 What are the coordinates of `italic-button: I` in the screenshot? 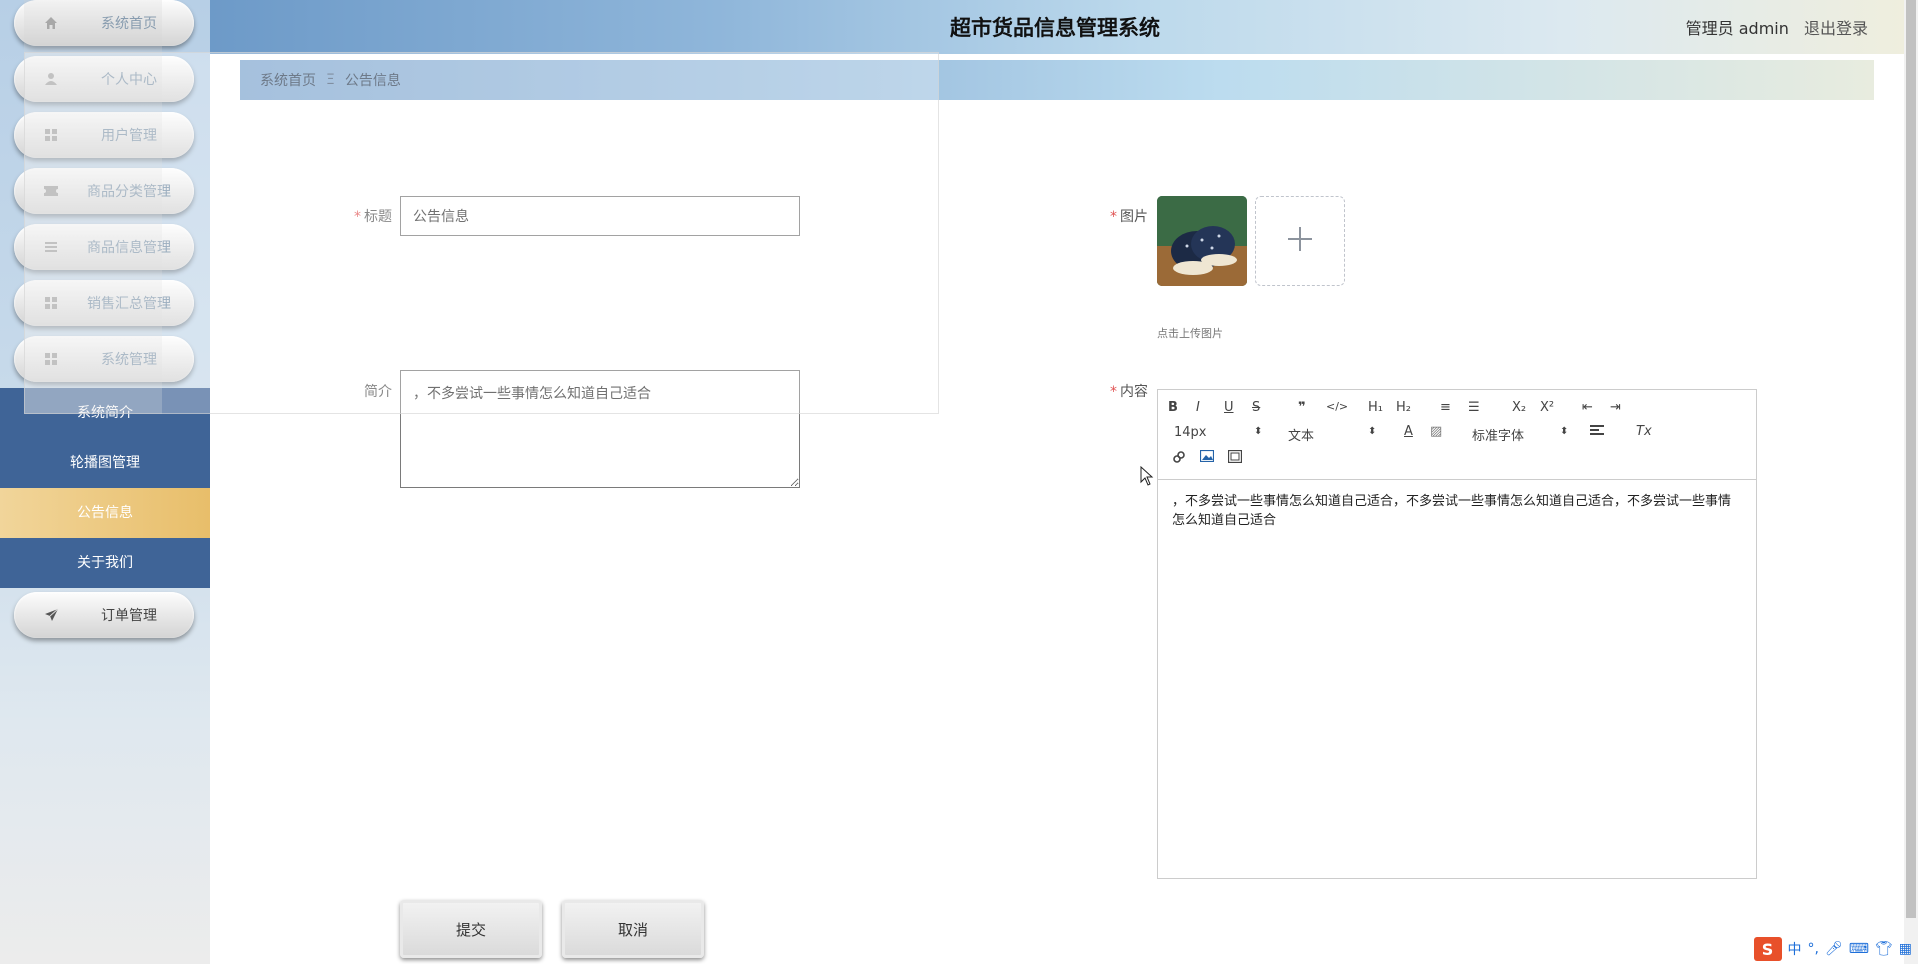 It's located at (1198, 407).